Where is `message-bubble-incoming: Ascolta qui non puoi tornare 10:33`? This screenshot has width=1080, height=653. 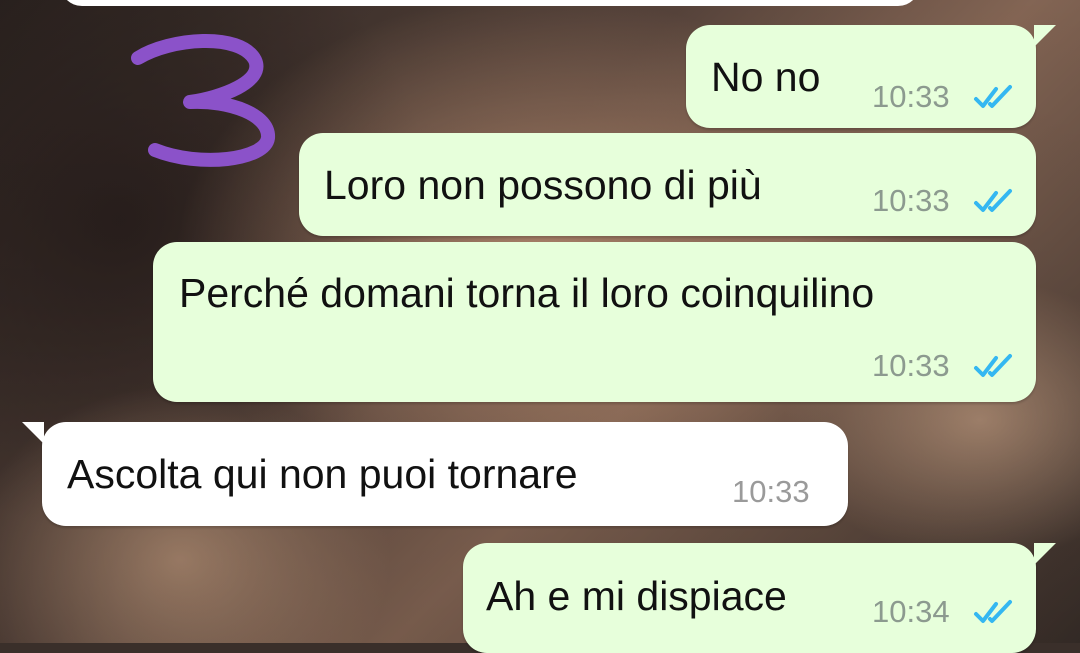
message-bubble-incoming: Ascolta qui non puoi tornare 10:33 is located at coordinates (435, 474).